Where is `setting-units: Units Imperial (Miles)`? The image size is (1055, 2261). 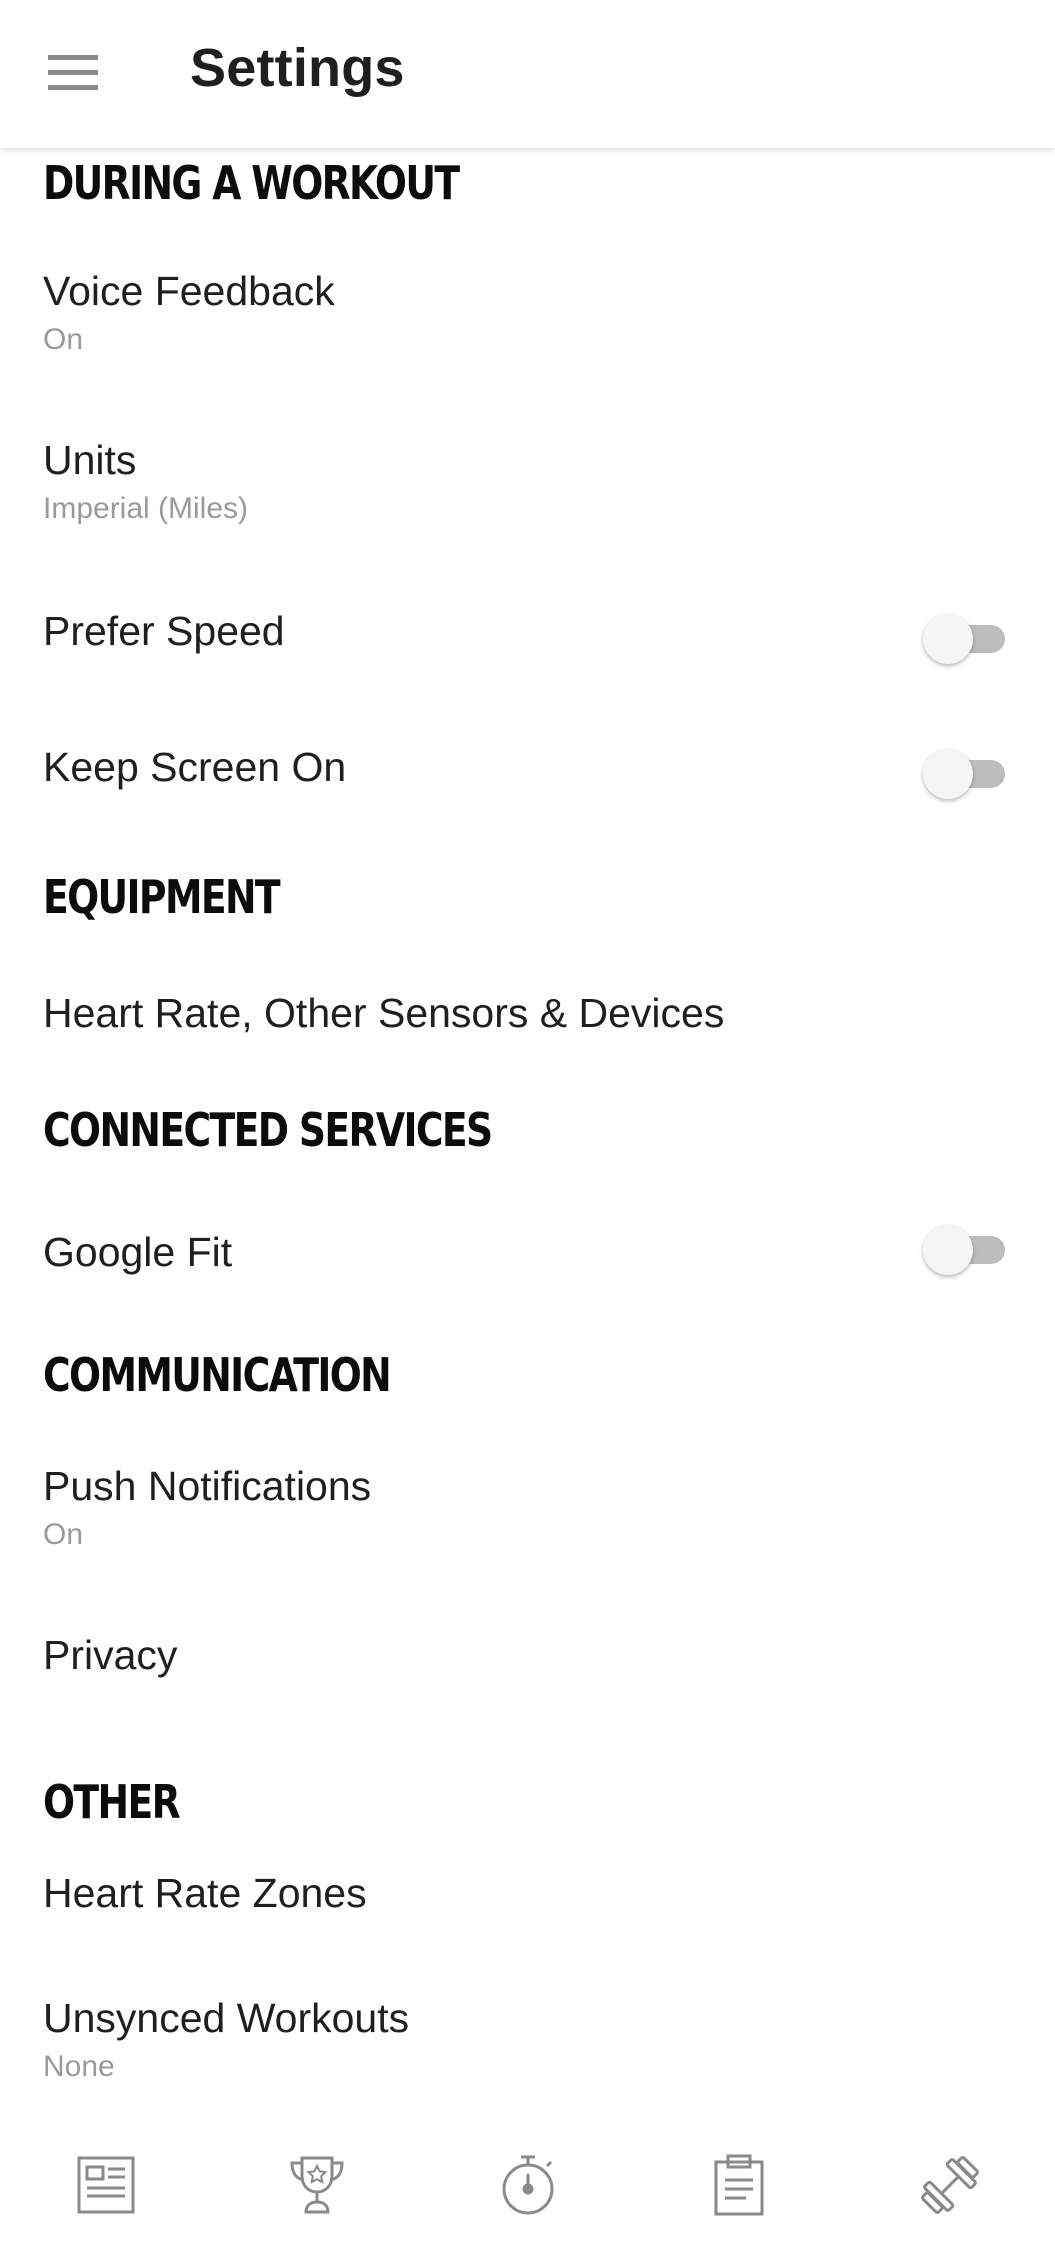 setting-units: Units Imperial (Miles) is located at coordinates (527, 500).